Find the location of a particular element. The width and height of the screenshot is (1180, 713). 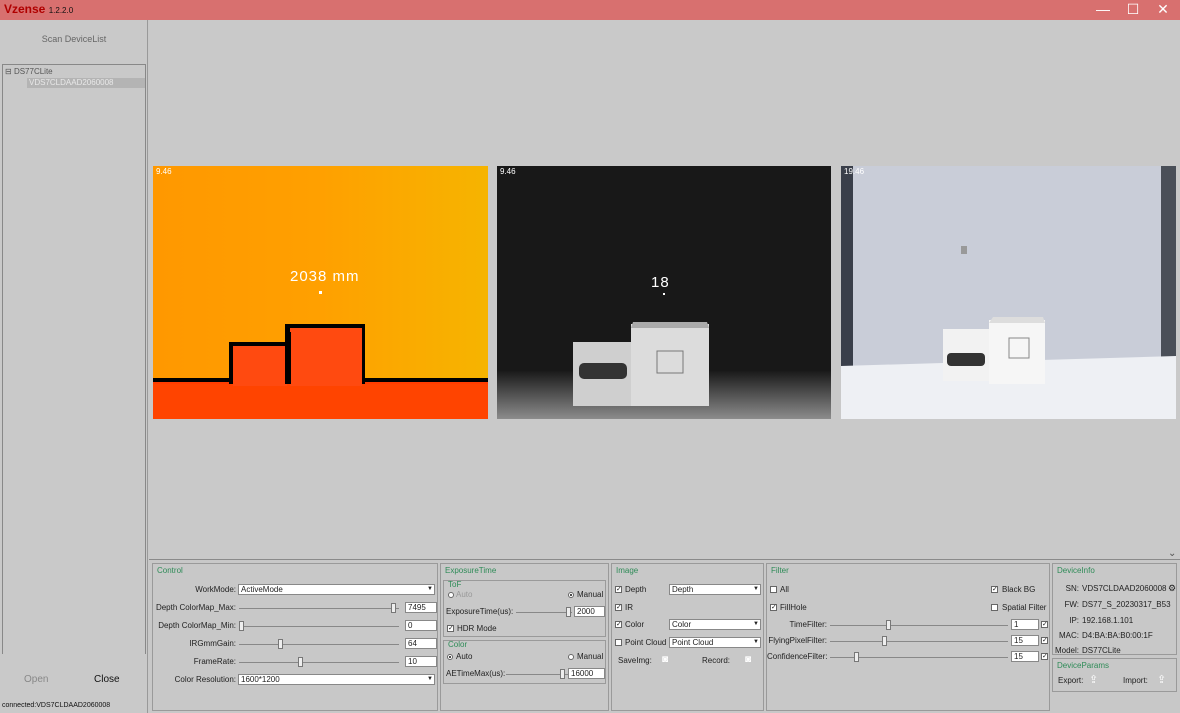

depth-checkbox: ✓ is located at coordinates (618, 589).